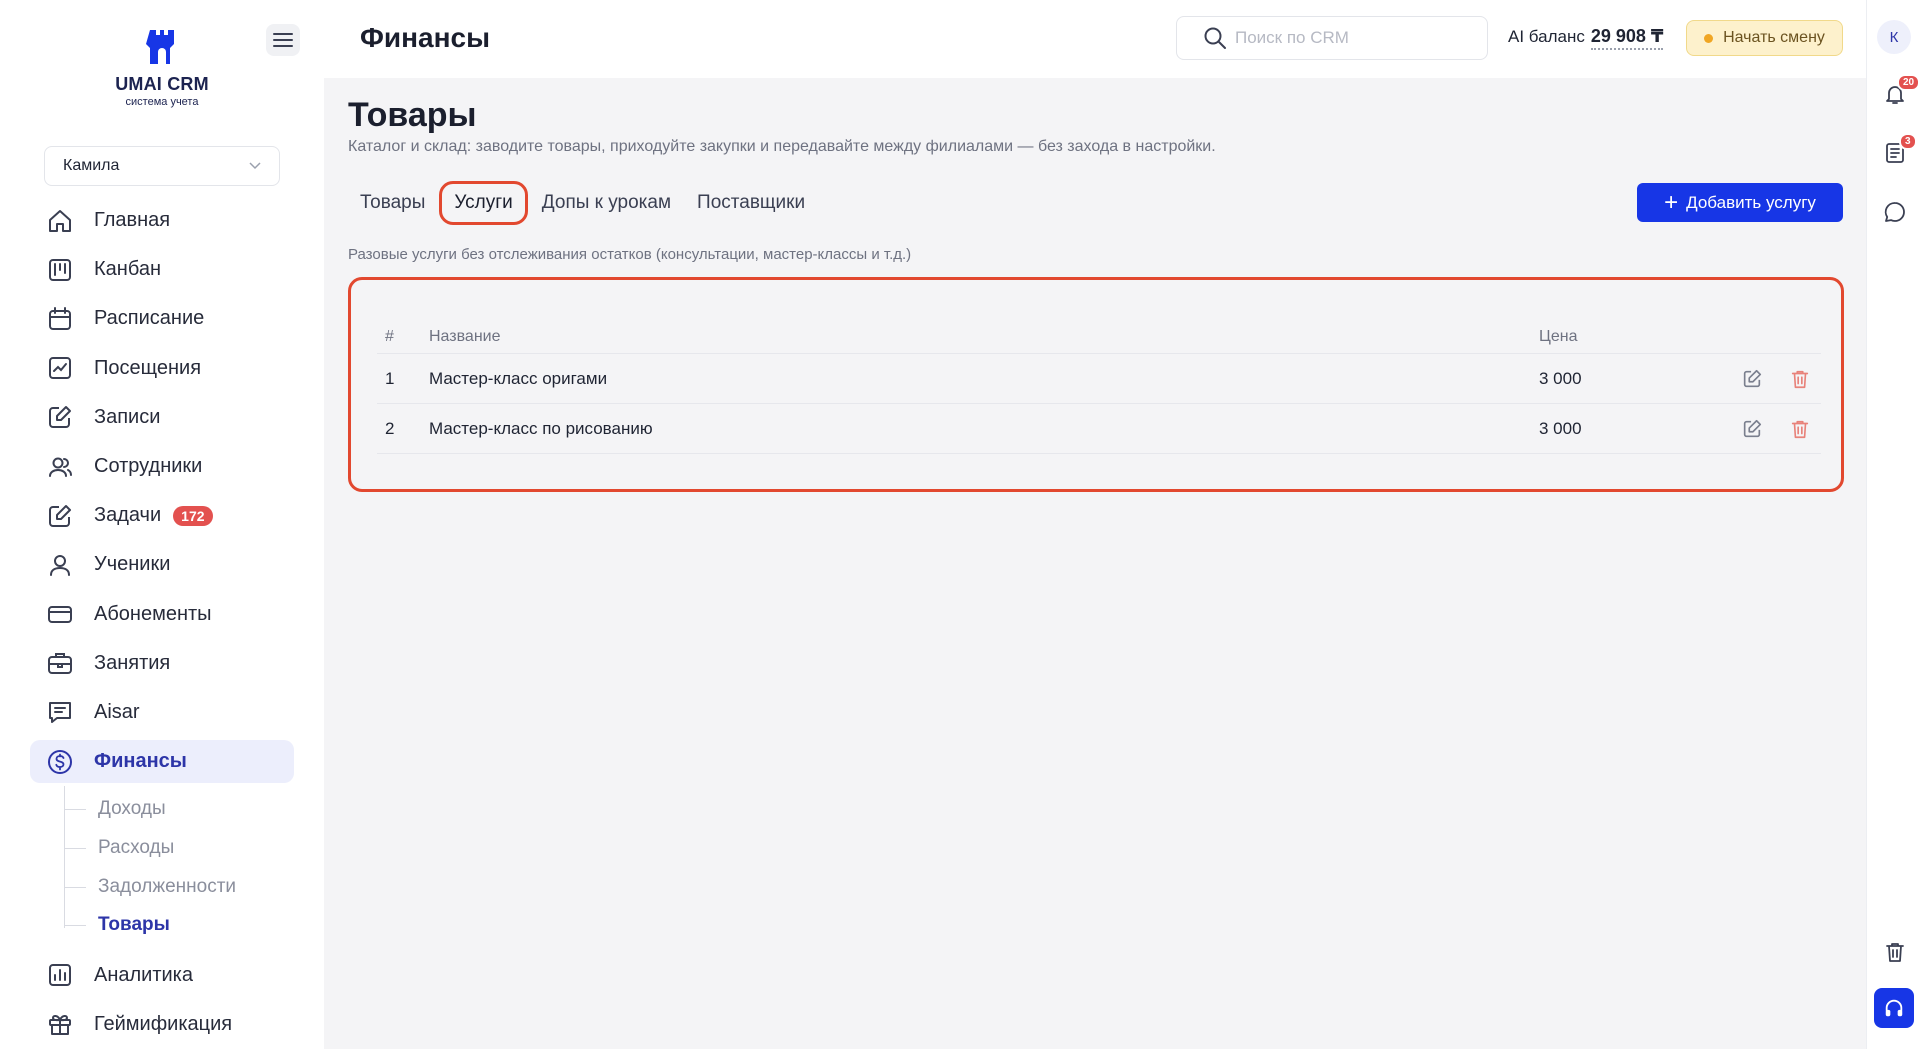  I want to click on row-number: 2, so click(390, 428).